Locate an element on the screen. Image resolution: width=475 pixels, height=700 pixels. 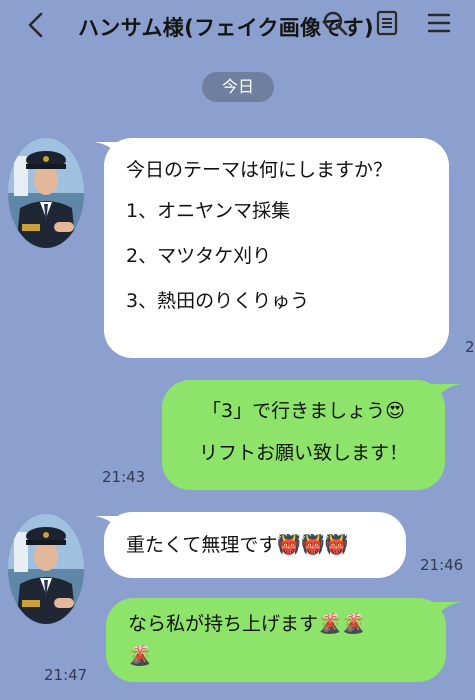
message-text-part: 「3」で行きましょう😍 is located at coordinates (303, 411).